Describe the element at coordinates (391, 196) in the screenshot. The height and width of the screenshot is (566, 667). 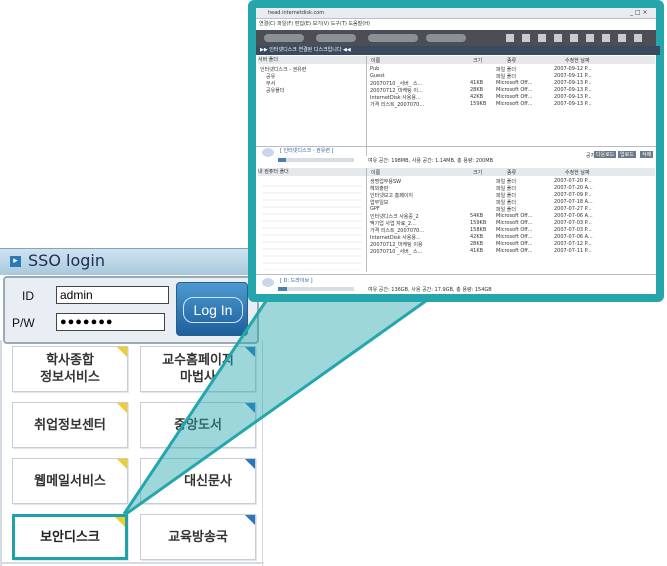
I see `file-name: 인터넷보고 홈페이지` at that location.